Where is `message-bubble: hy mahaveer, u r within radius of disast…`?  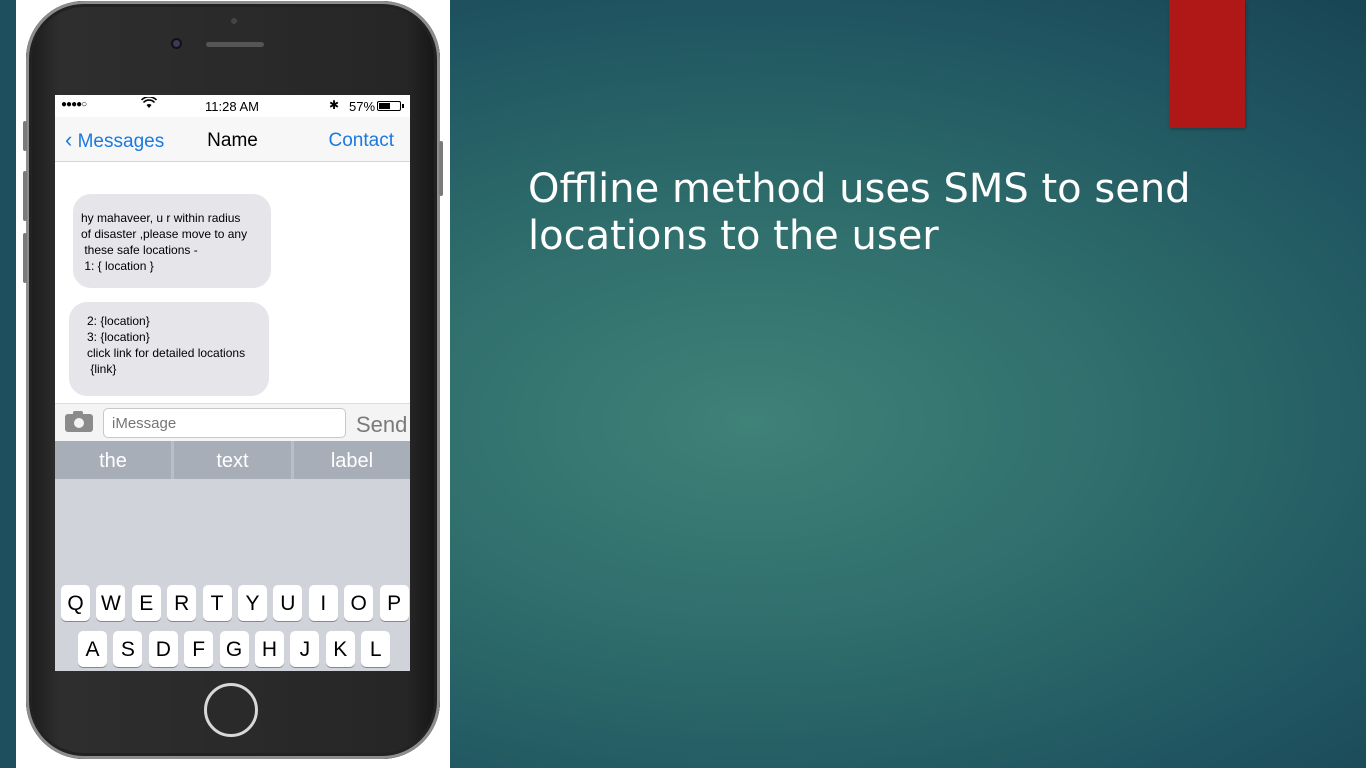
message-bubble: hy mahaveer, u r within radius of disast… is located at coordinates (172, 241).